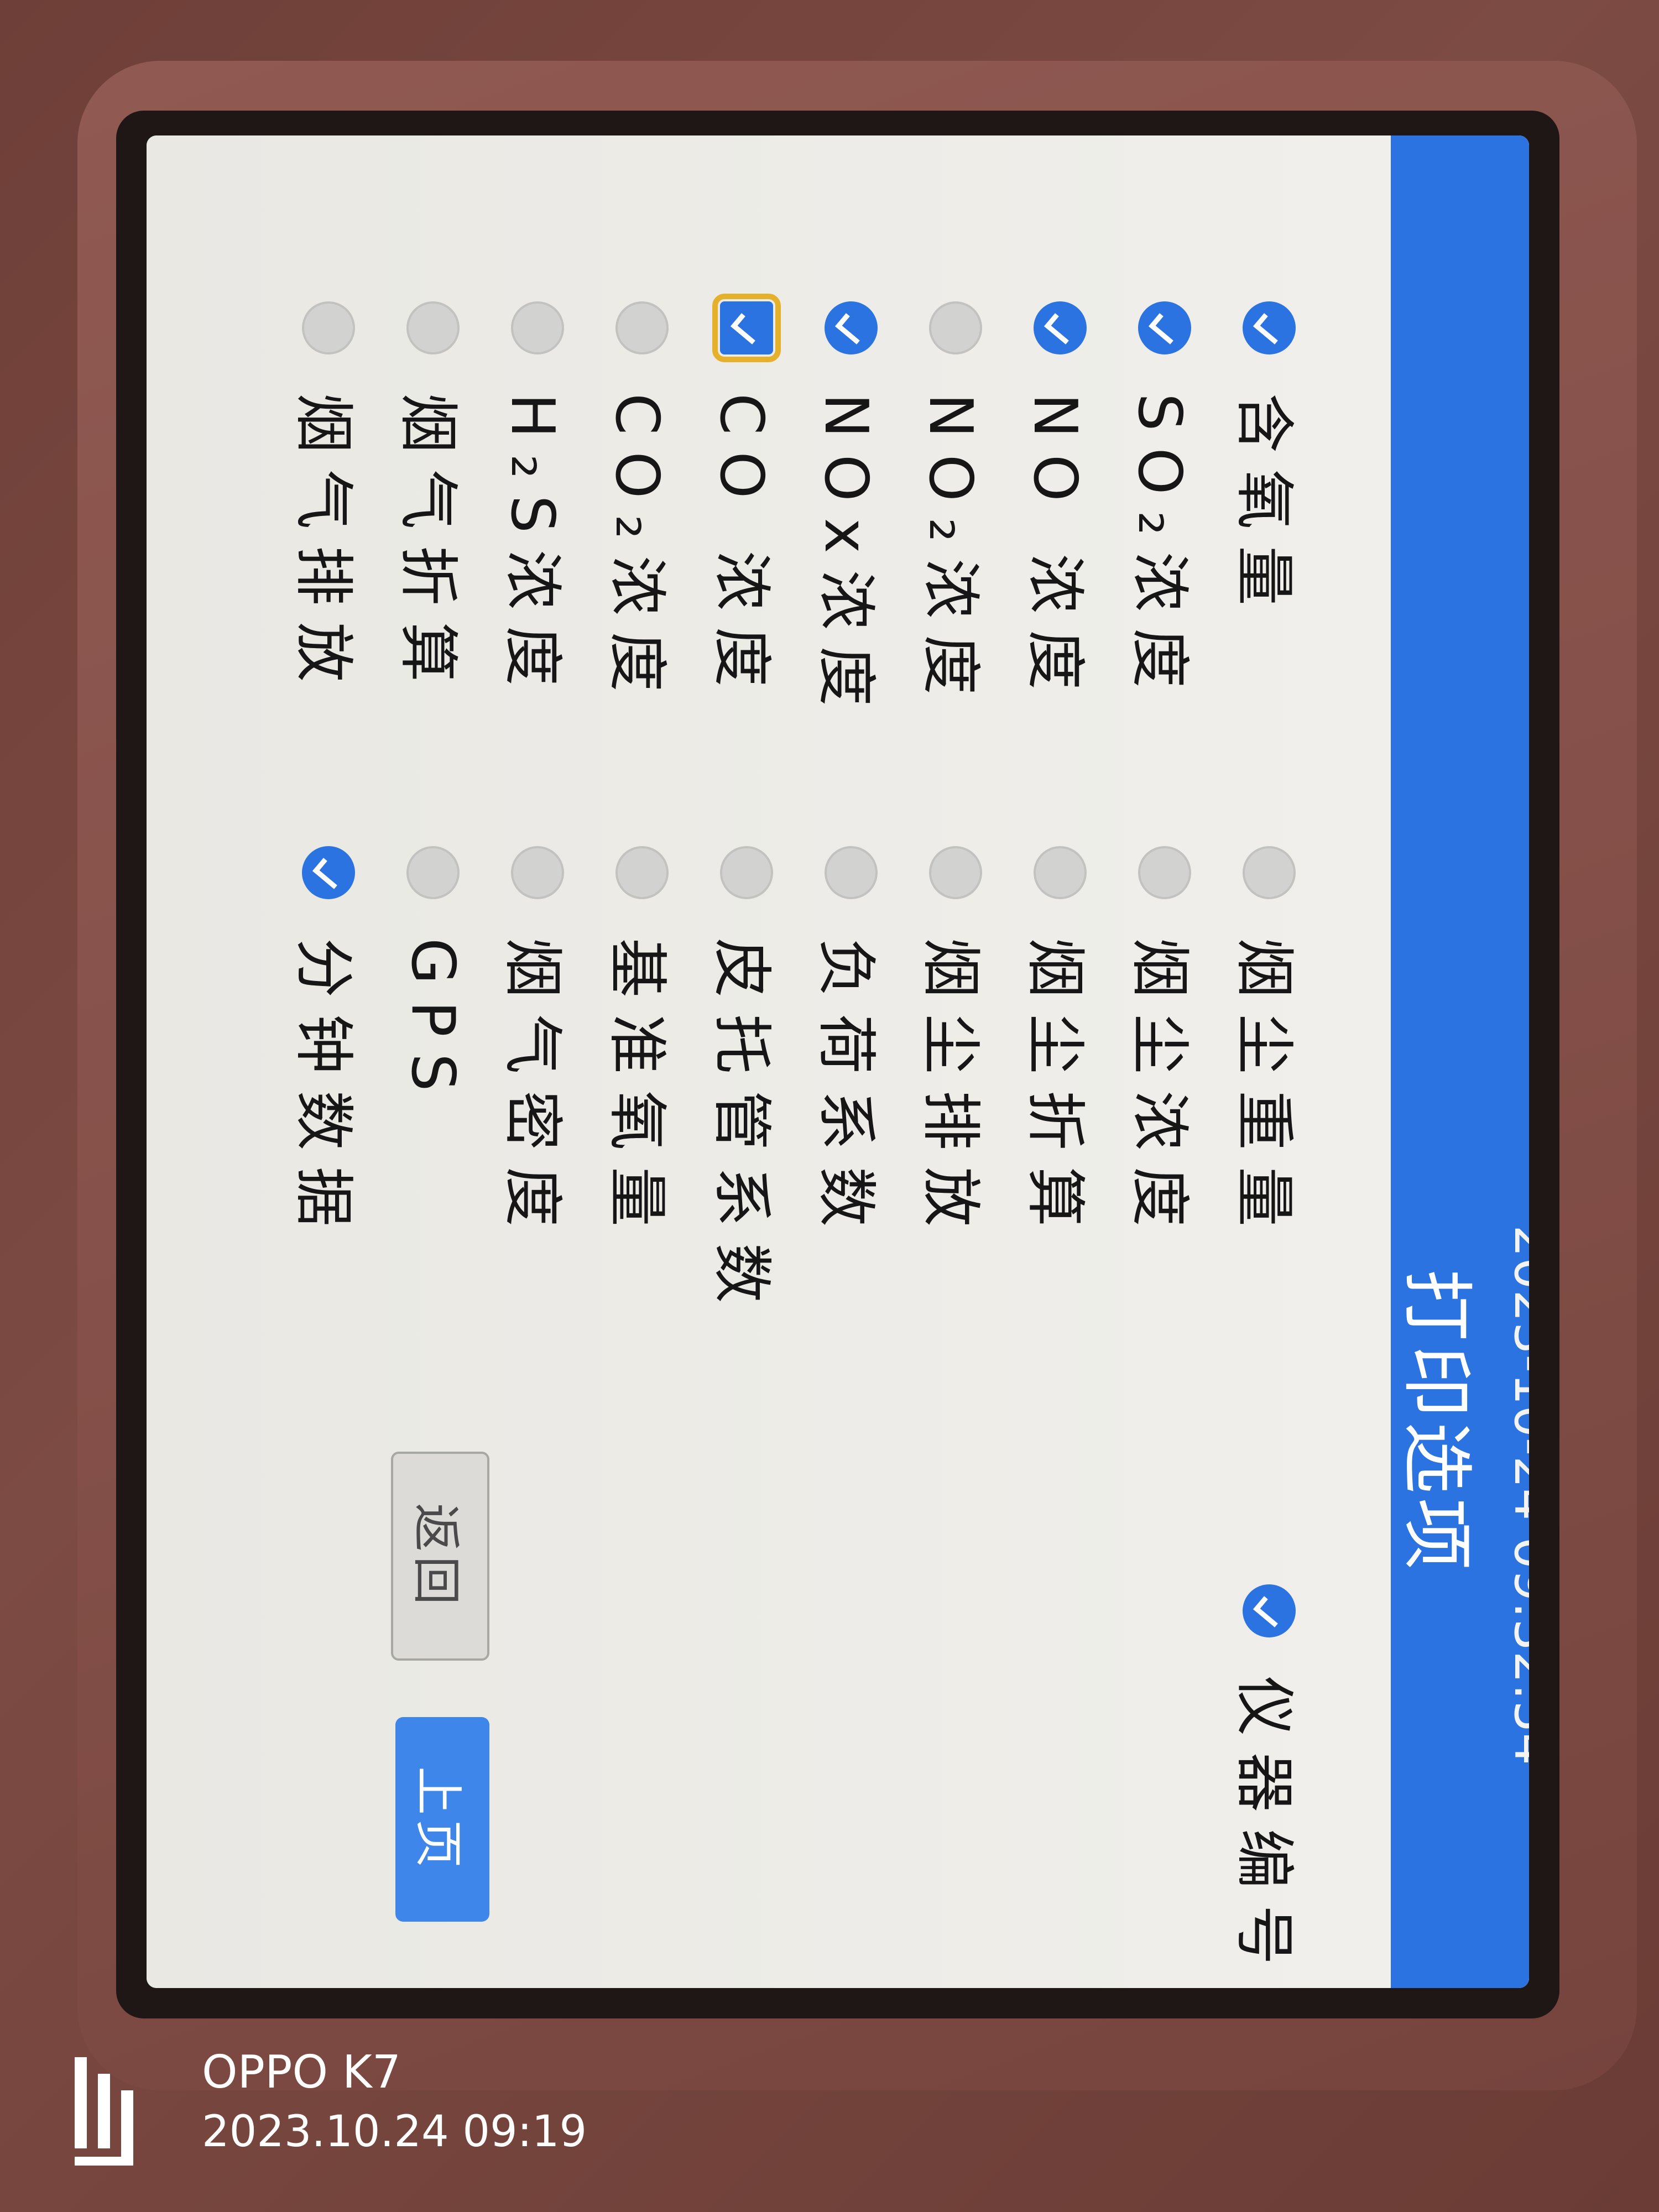 This screenshot has height=2212, width=1659. Describe the element at coordinates (1263, 1091) in the screenshot. I see `option-label: 烟尘重量` at that location.